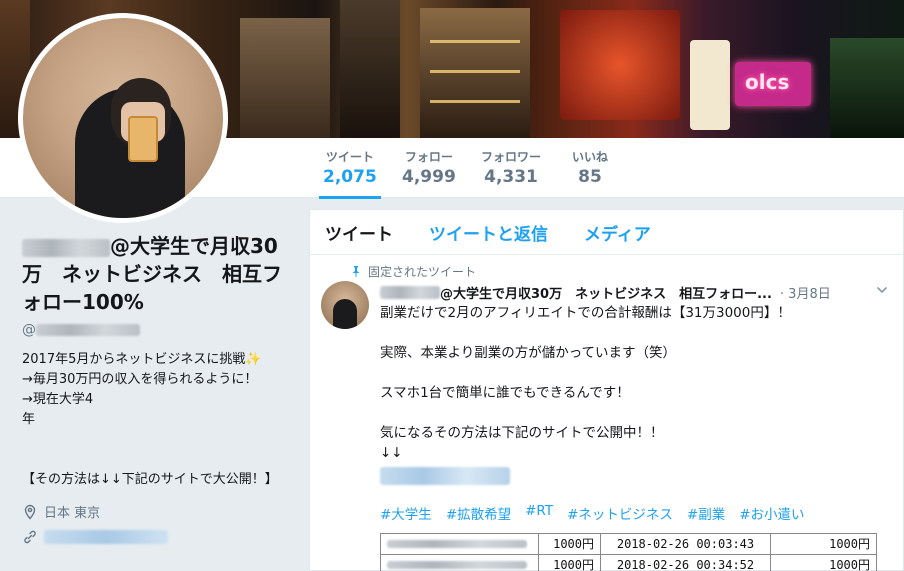  Describe the element at coordinates (410, 292) in the screenshot. I see `redacted-tweet-name` at that location.